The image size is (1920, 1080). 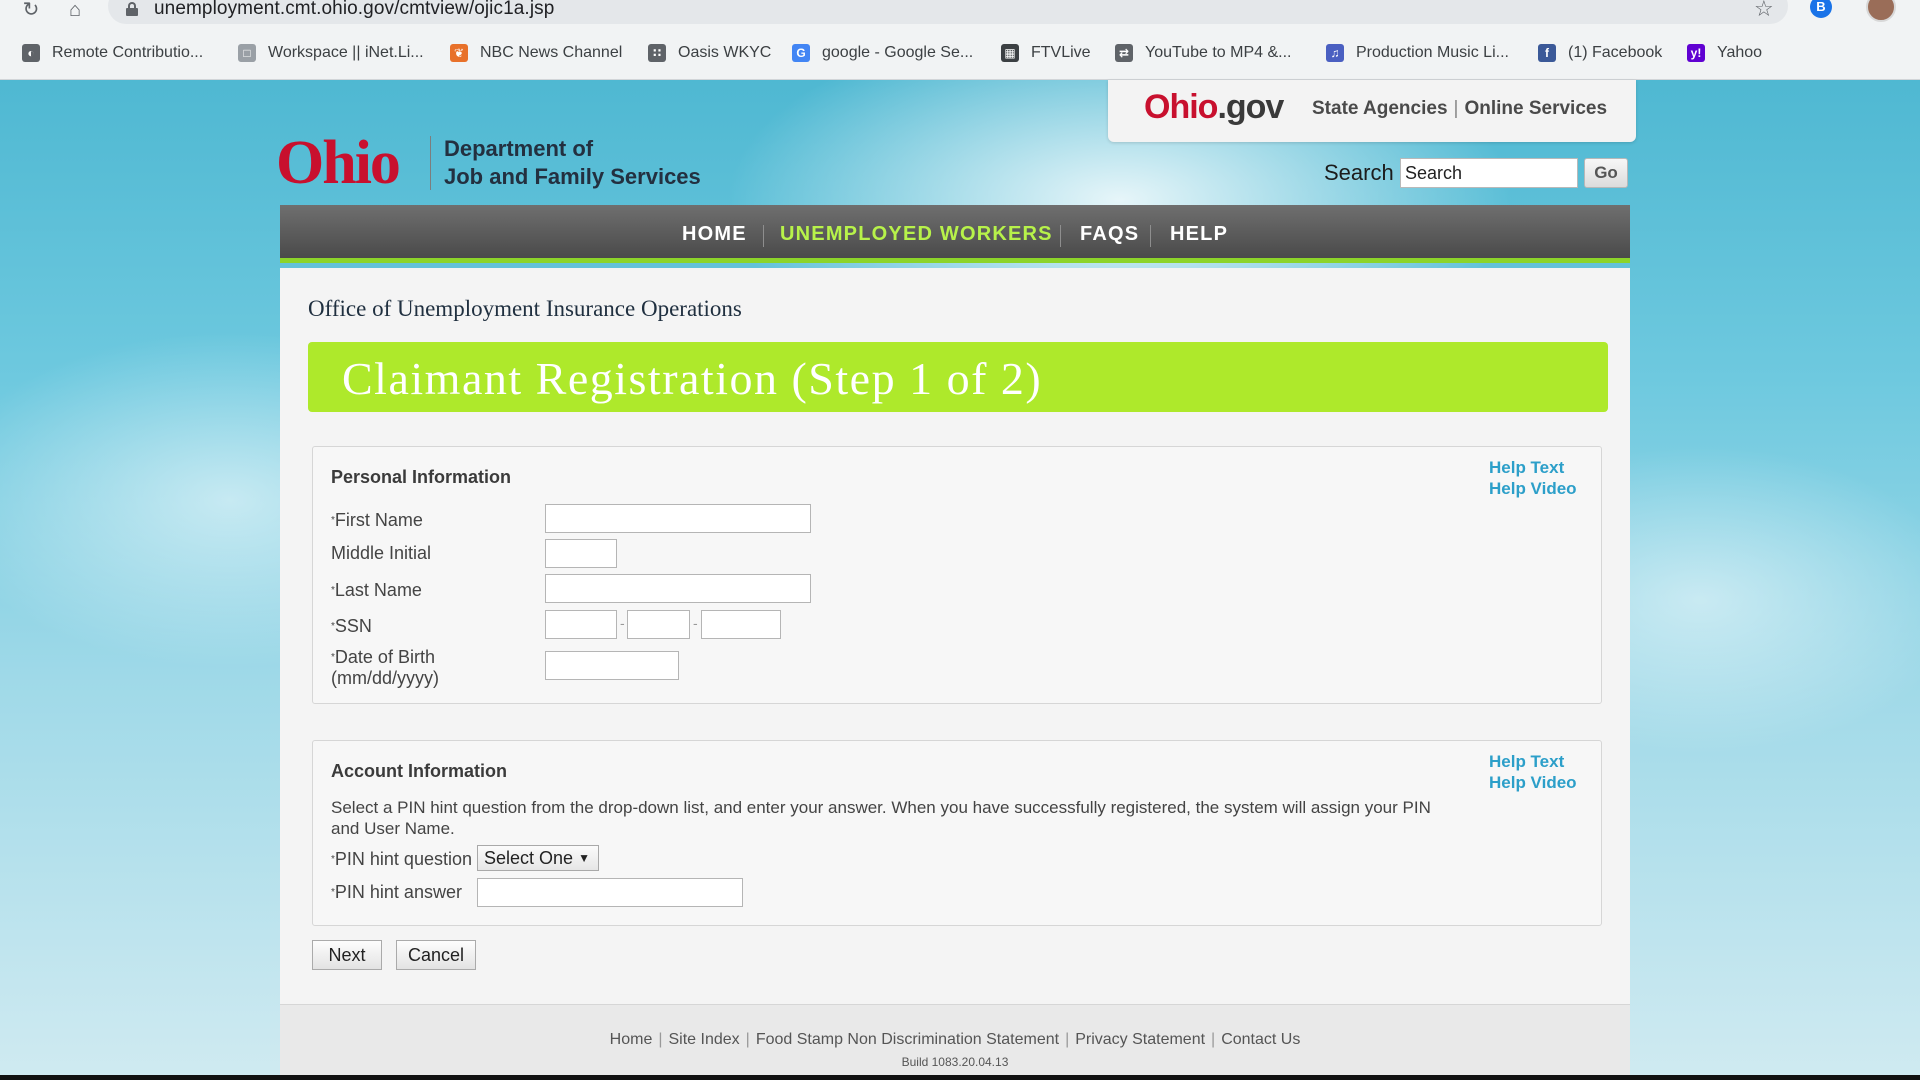 I want to click on footer-link: Home, so click(x=631, y=1039).